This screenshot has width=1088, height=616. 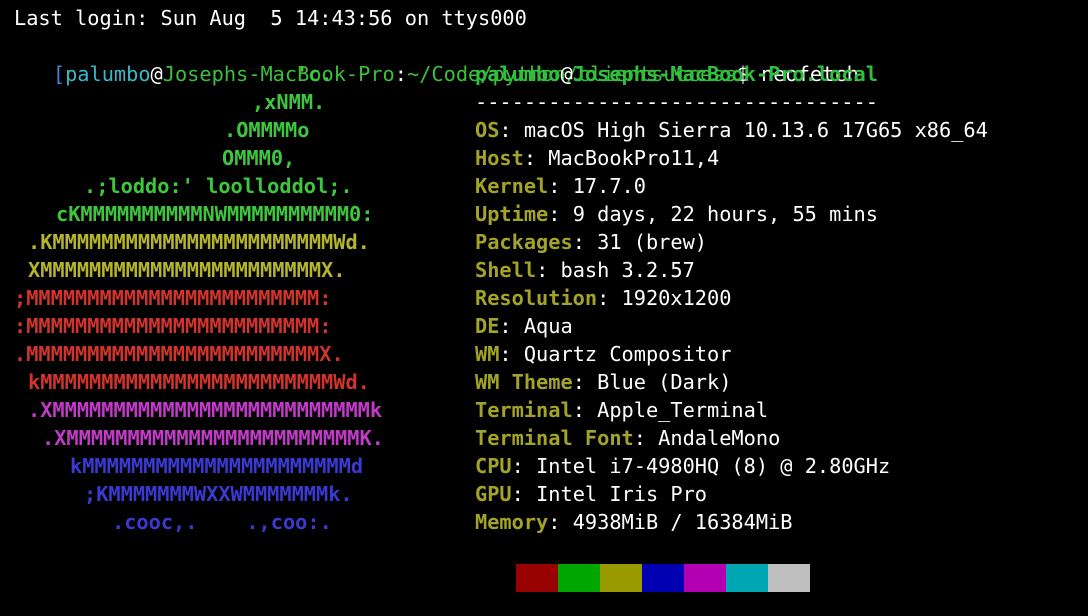 What do you see at coordinates (259, 158) in the screenshot?
I see `logo-line: OMMM0,` at bounding box center [259, 158].